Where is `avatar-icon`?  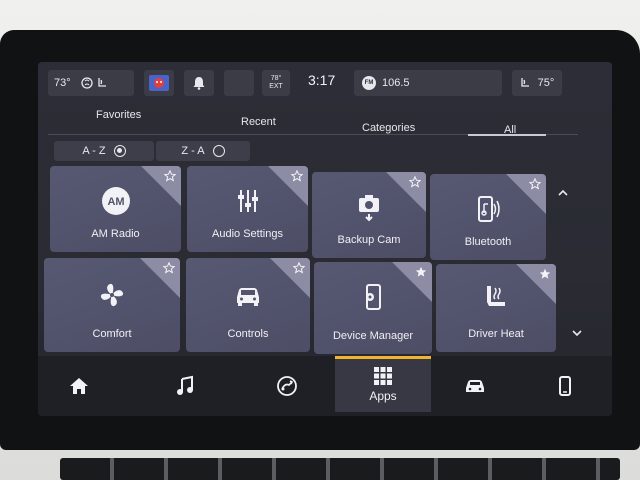 avatar-icon is located at coordinates (159, 83).